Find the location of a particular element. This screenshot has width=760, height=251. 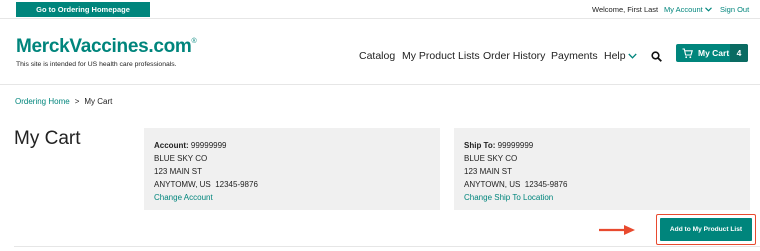

header-divider is located at coordinates (380, 84).